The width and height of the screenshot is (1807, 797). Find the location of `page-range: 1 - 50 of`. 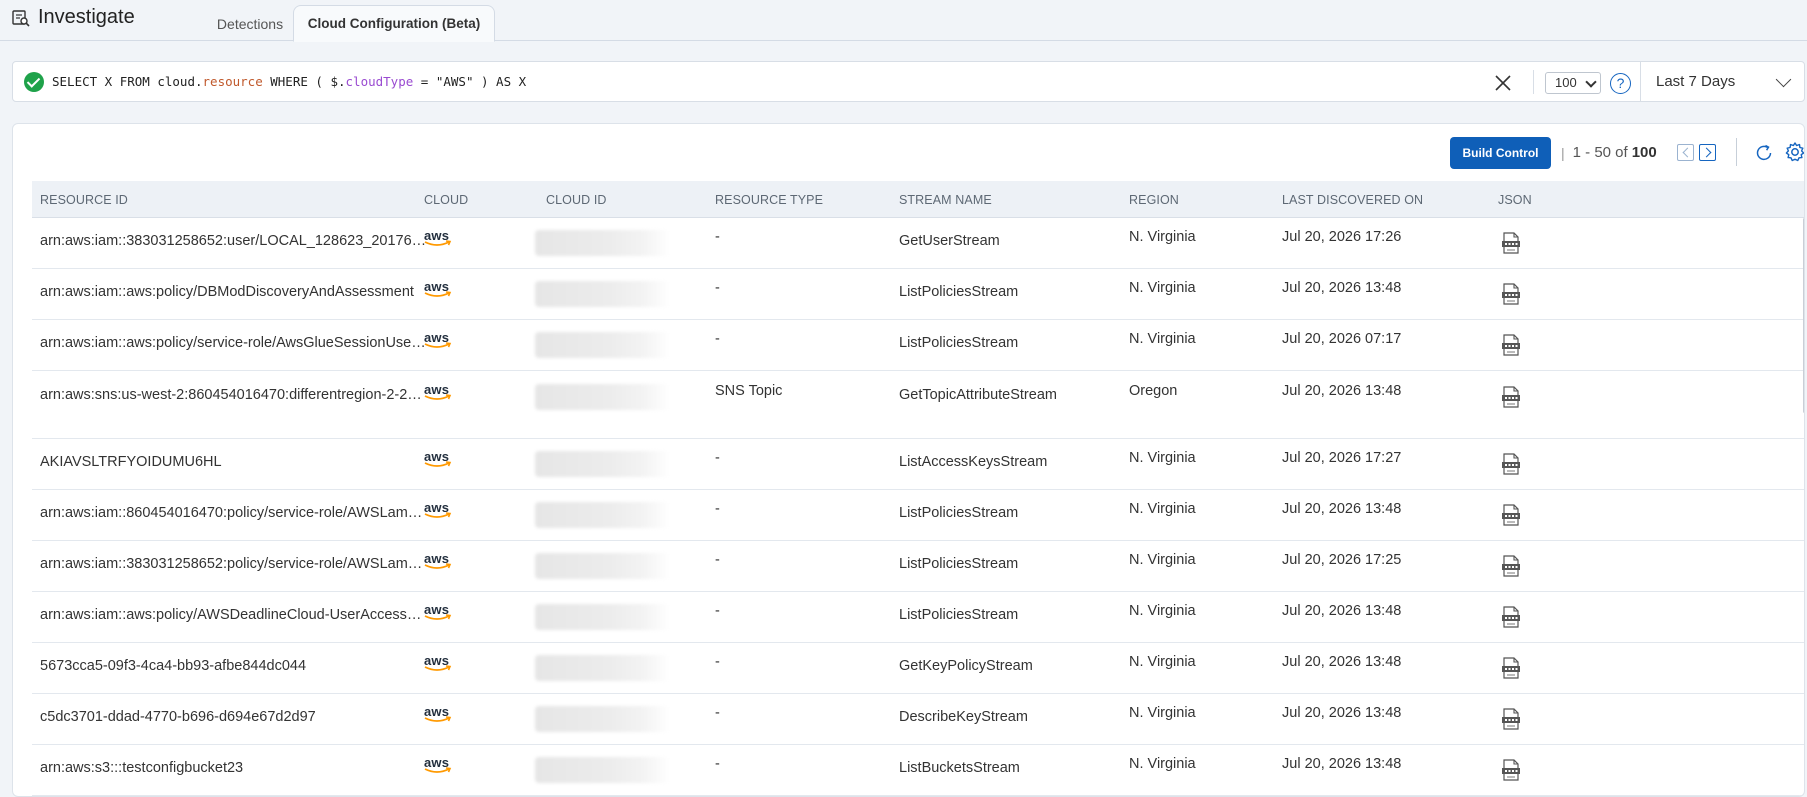

page-range: 1 - 50 of is located at coordinates (1600, 152).